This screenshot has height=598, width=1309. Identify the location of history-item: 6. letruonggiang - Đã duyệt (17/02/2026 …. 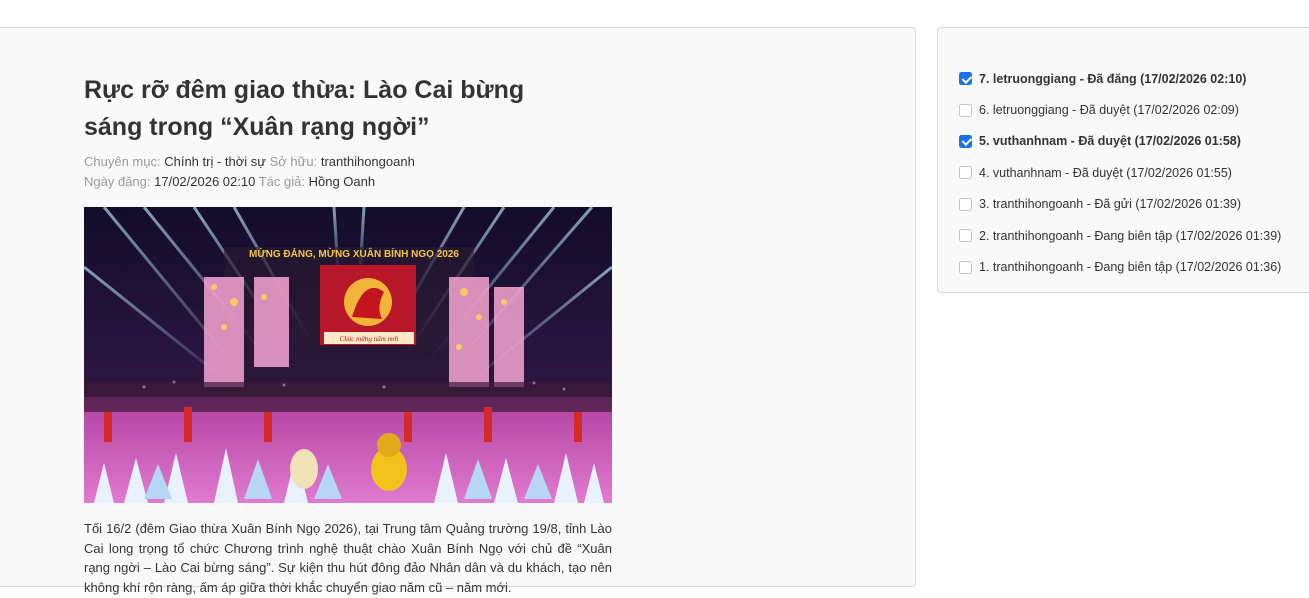
(1120, 109).